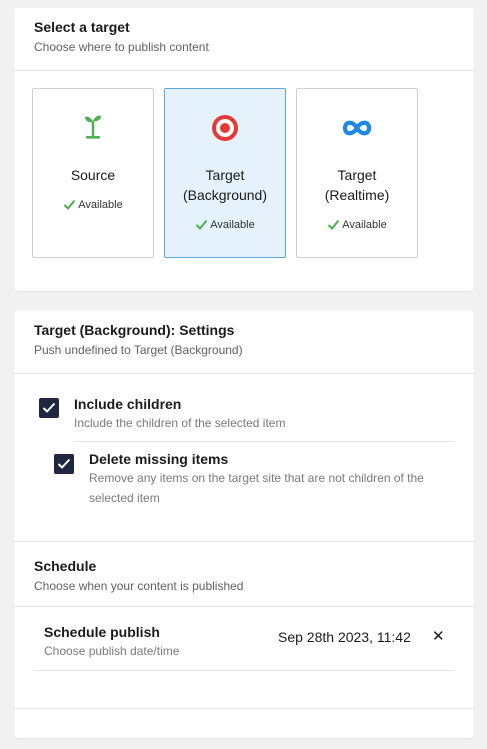 The width and height of the screenshot is (487, 749). What do you see at coordinates (139, 586) in the screenshot?
I see `schedule-subtitle: Choose when your content is published` at bounding box center [139, 586].